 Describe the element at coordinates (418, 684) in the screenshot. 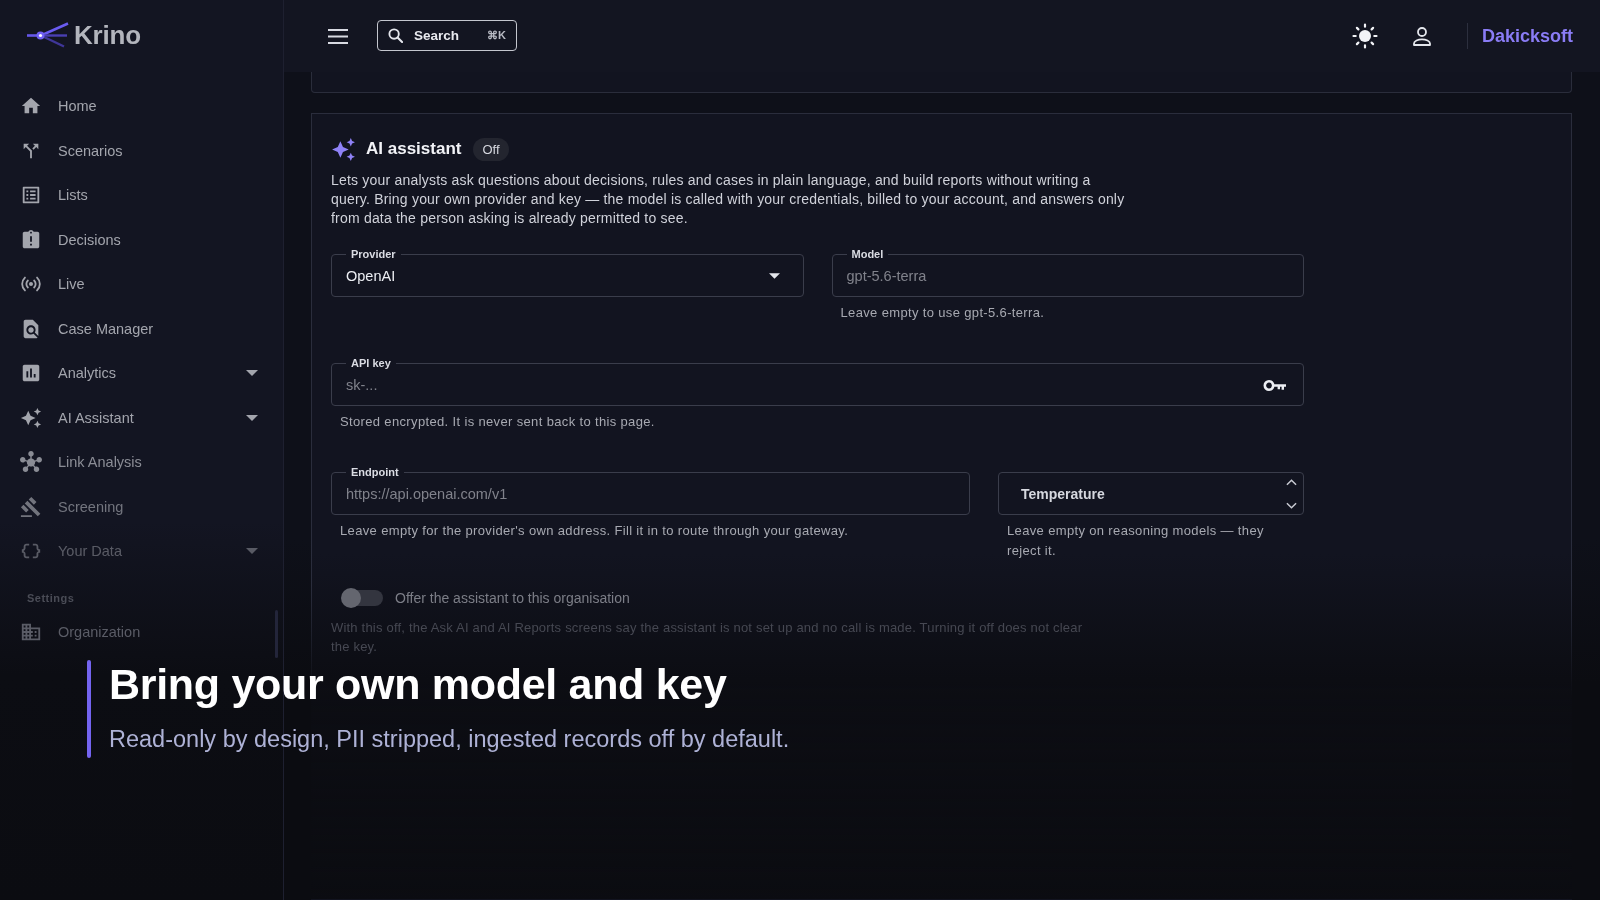

I see `caption-title: Bring your own model and key` at that location.